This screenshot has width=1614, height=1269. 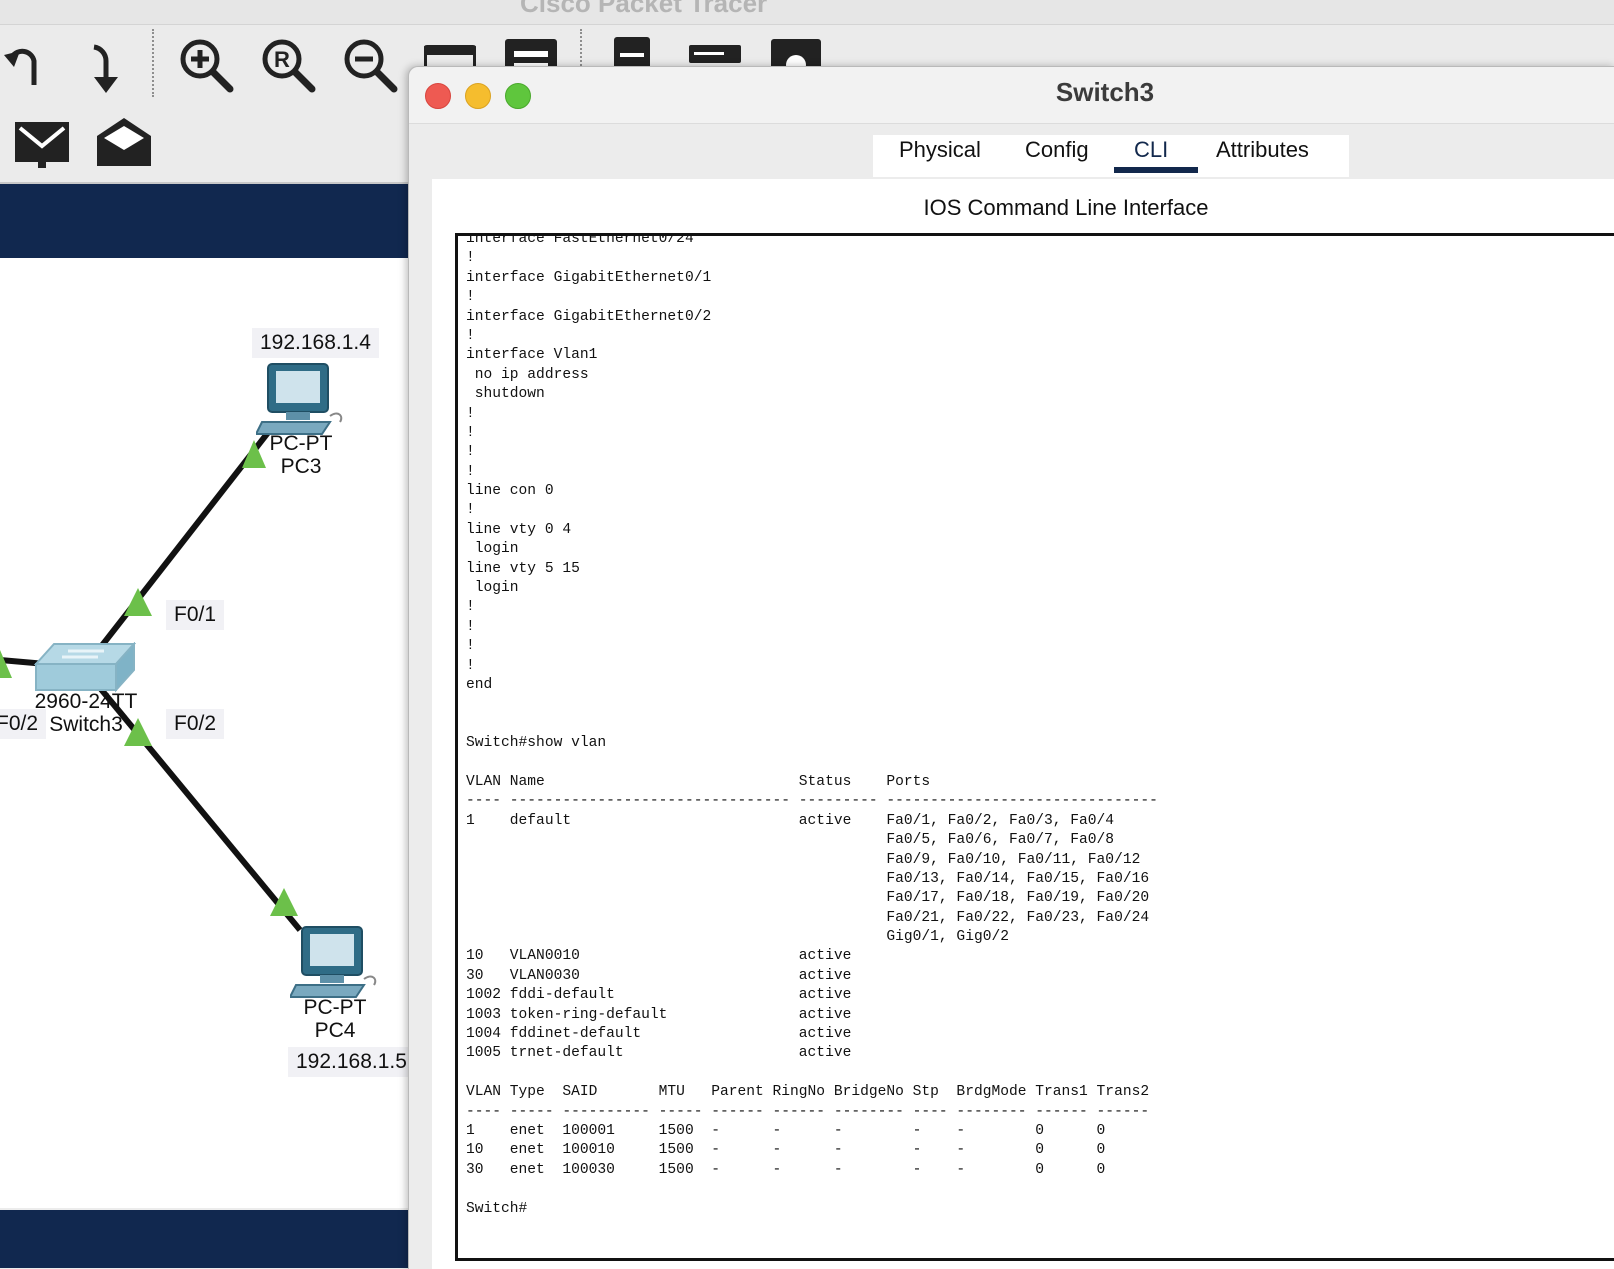 What do you see at coordinates (737, 937) in the screenshot?
I see `terminal-line: Gig0/1, Gig0/2` at bounding box center [737, 937].